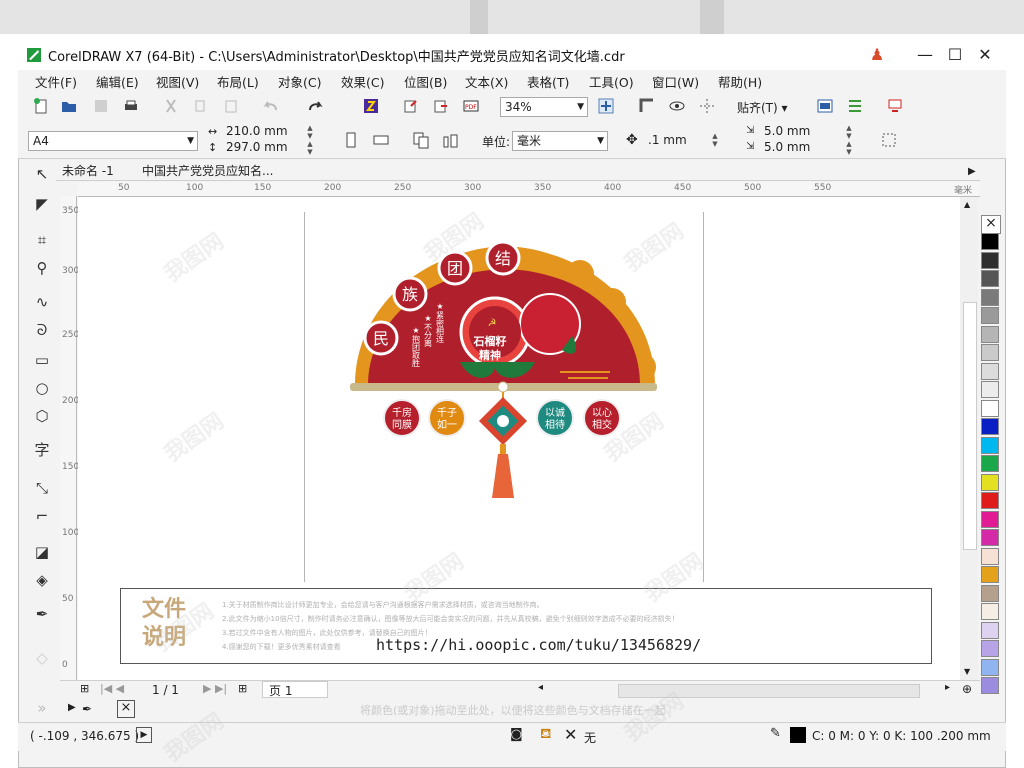 The image size is (1024, 768). Describe the element at coordinates (101, 106) in the screenshot. I see `save-icon` at that location.